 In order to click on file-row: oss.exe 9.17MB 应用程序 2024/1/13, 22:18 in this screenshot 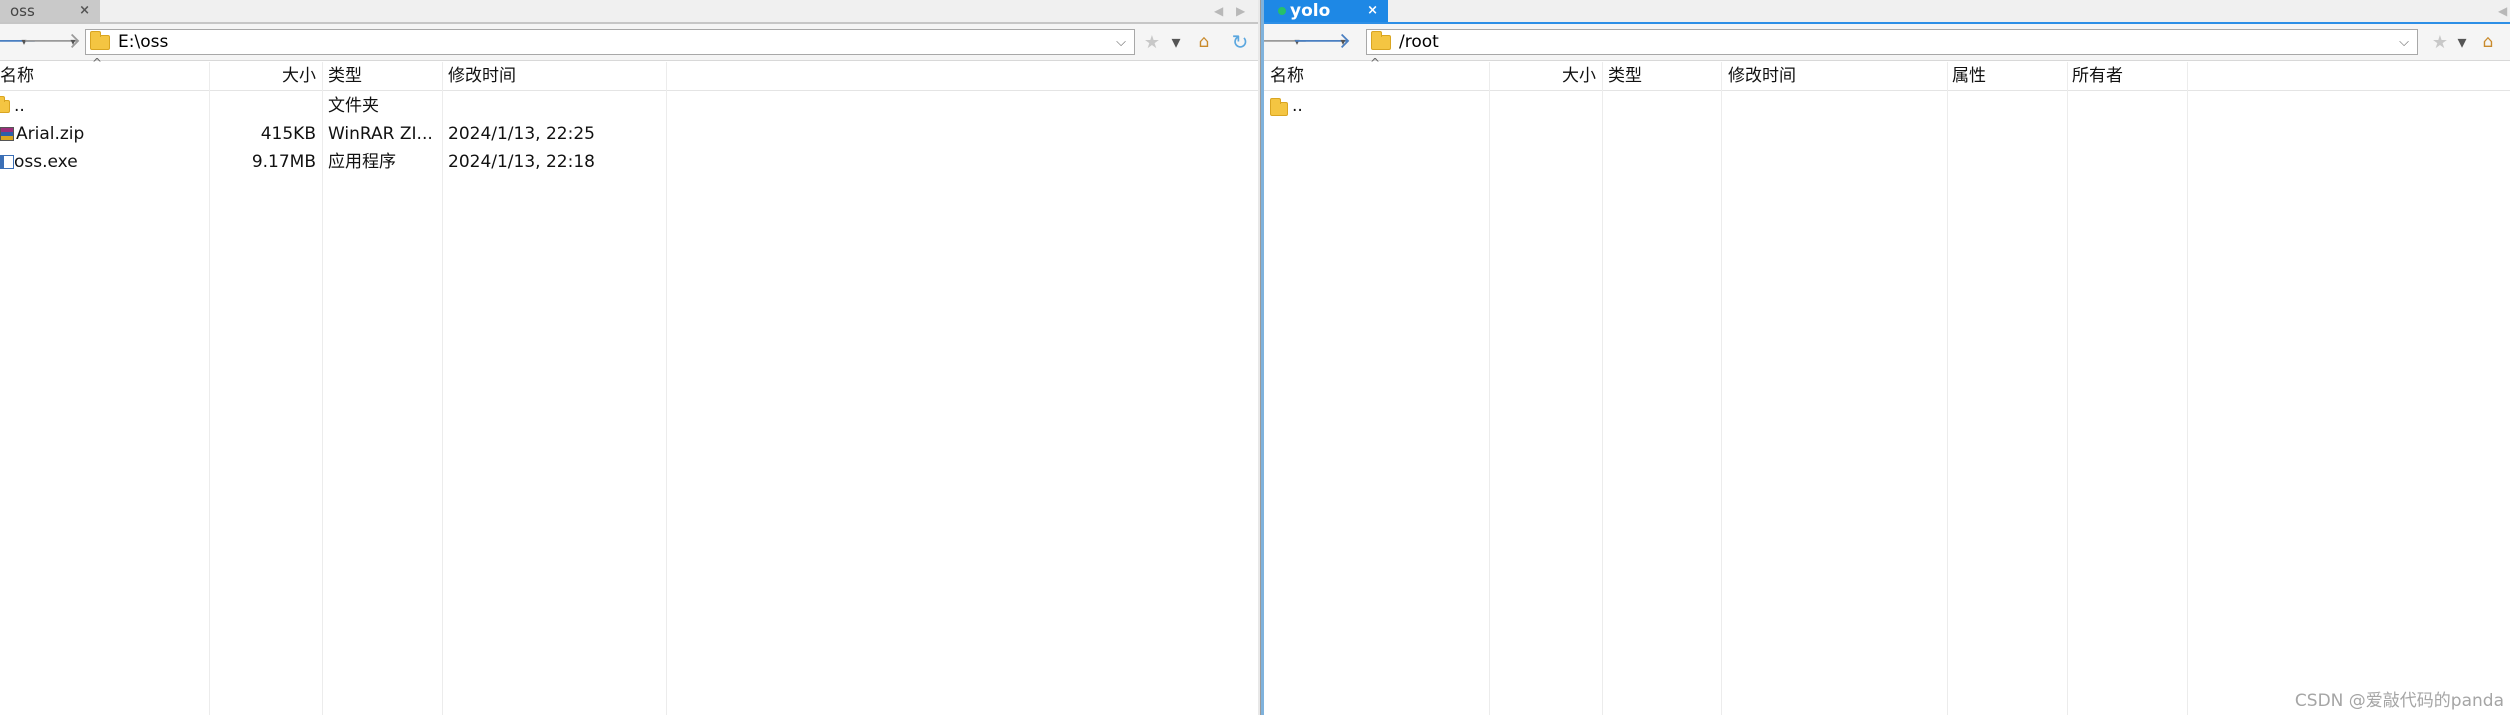, I will do `click(629, 162)`.